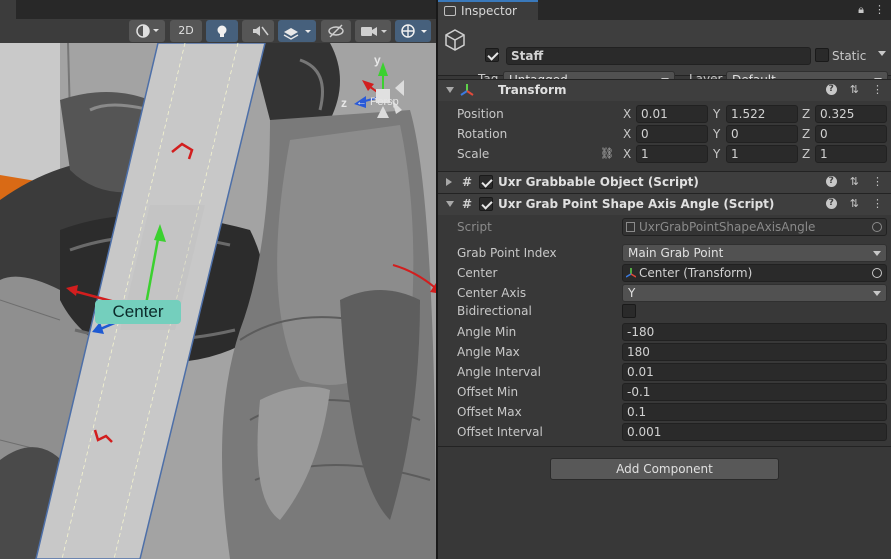 This screenshot has height=559, width=891. Describe the element at coordinates (486, 204) in the screenshot. I see `shape-axis-enabled-checkbox` at that location.